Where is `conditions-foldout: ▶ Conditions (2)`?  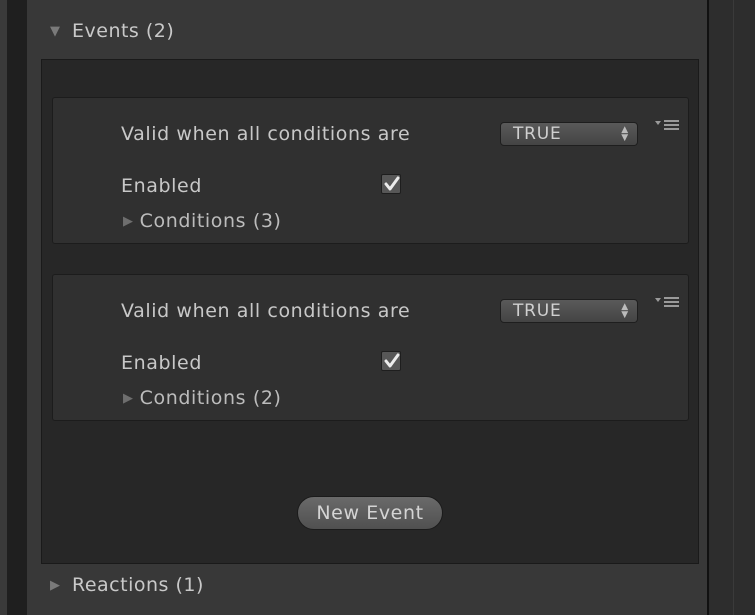 conditions-foldout: ▶ Conditions (2) is located at coordinates (202, 398).